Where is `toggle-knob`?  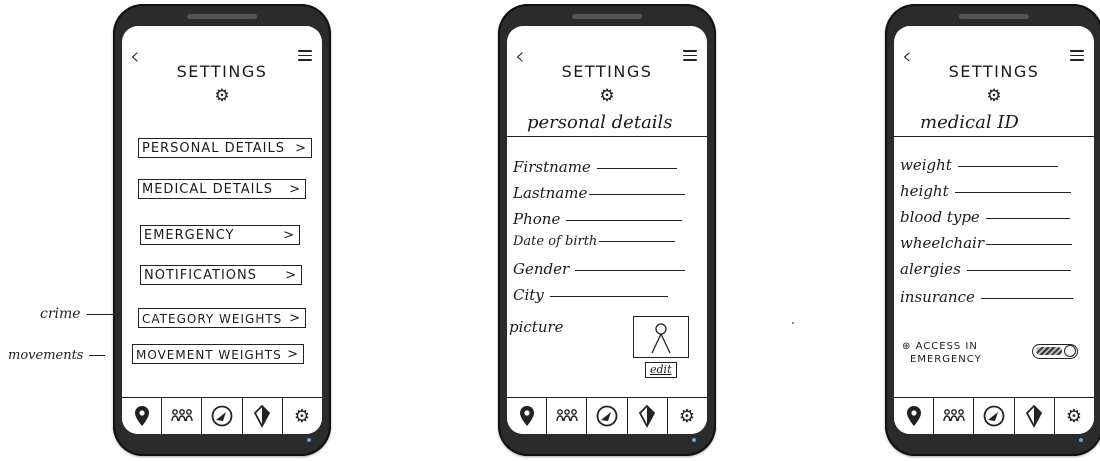 toggle-knob is located at coordinates (1070, 351).